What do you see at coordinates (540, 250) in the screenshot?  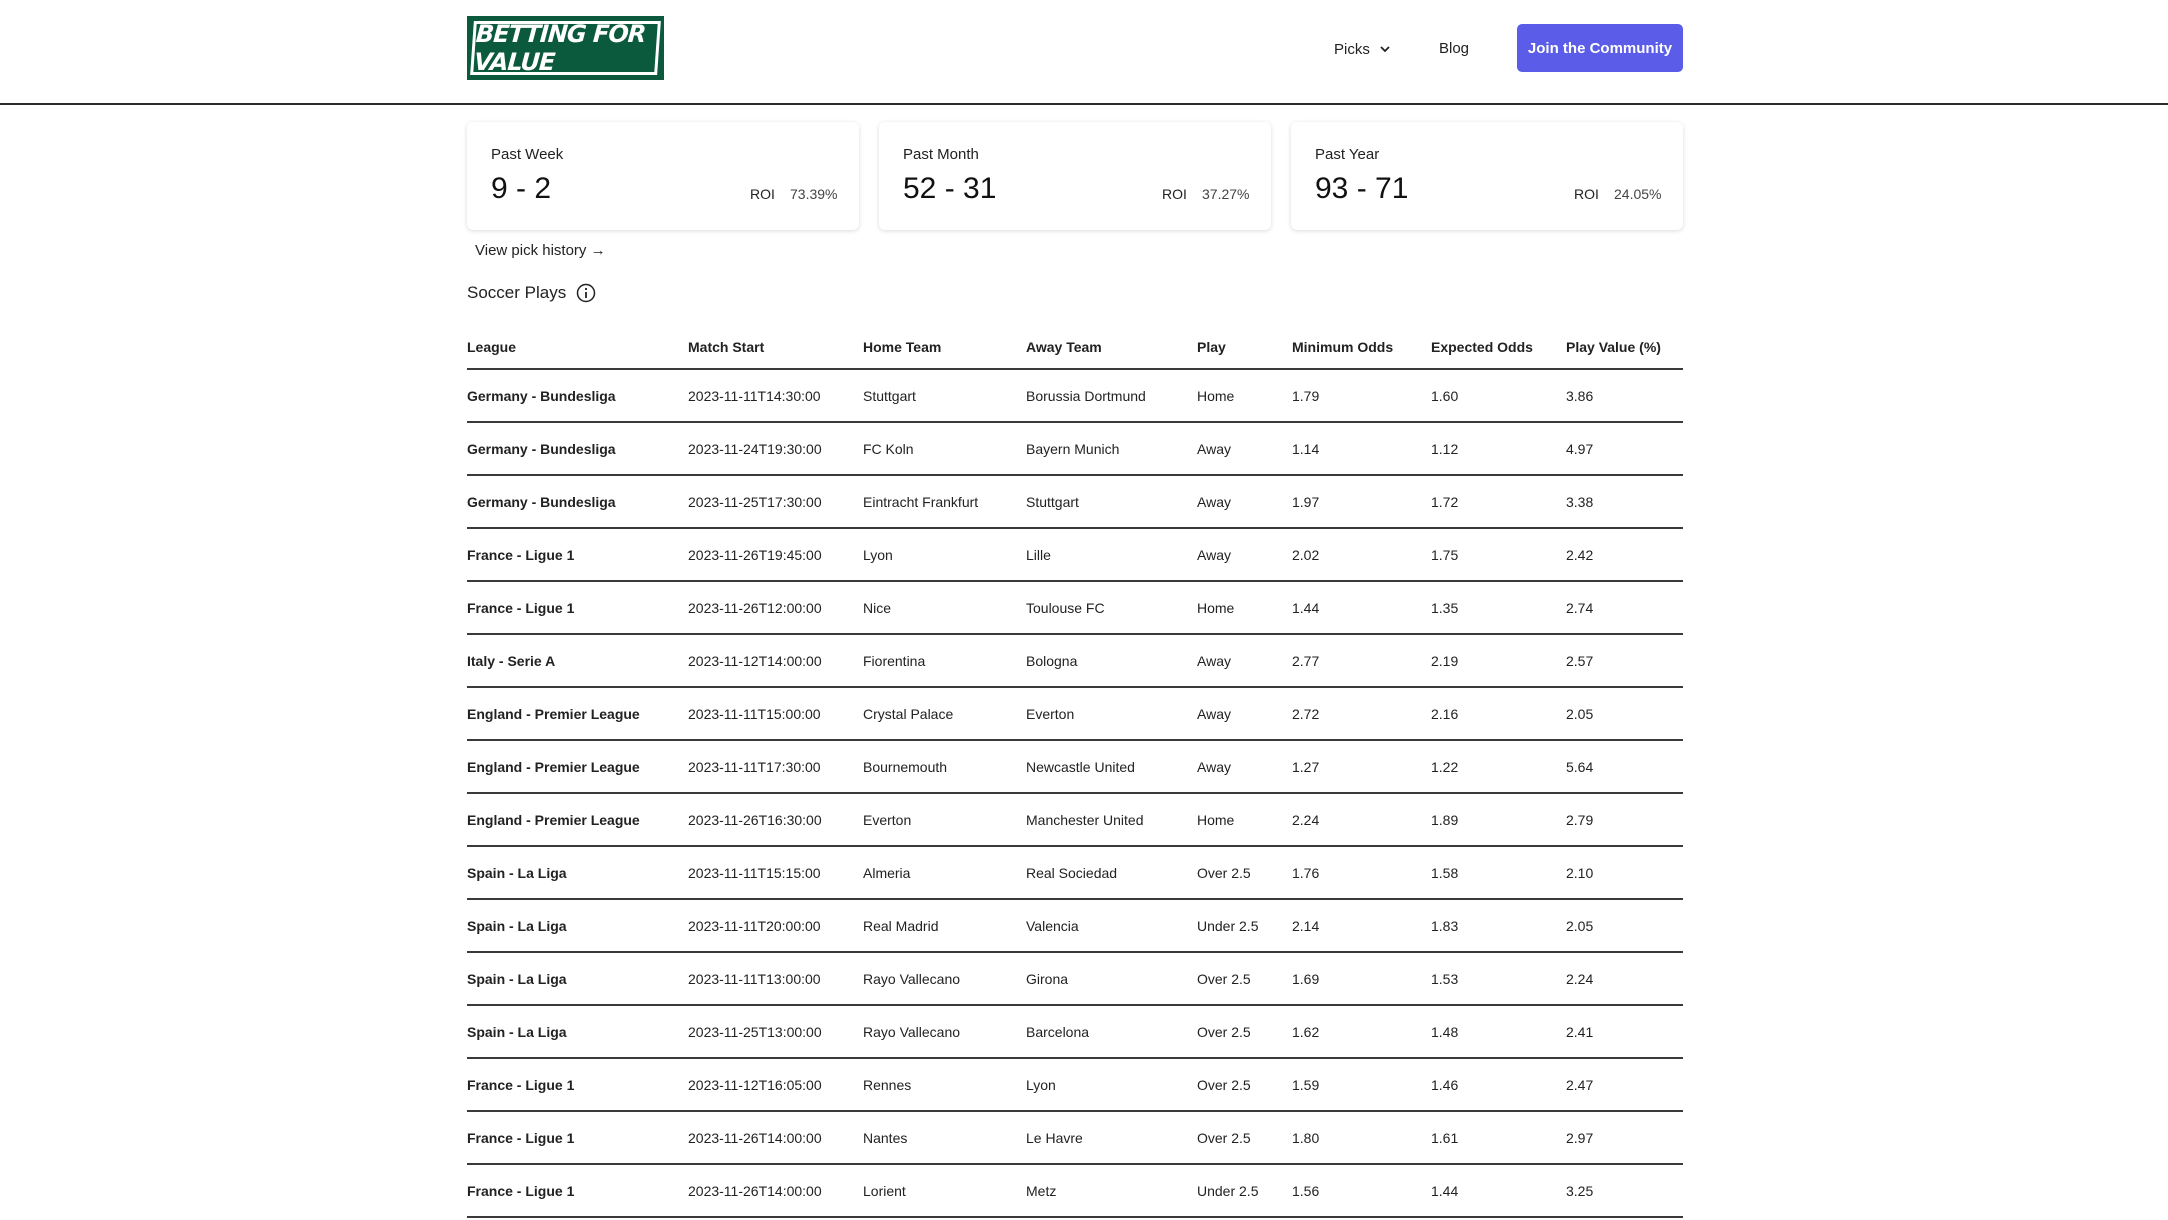 I see `view-pick-history-link: View pick history →` at bounding box center [540, 250].